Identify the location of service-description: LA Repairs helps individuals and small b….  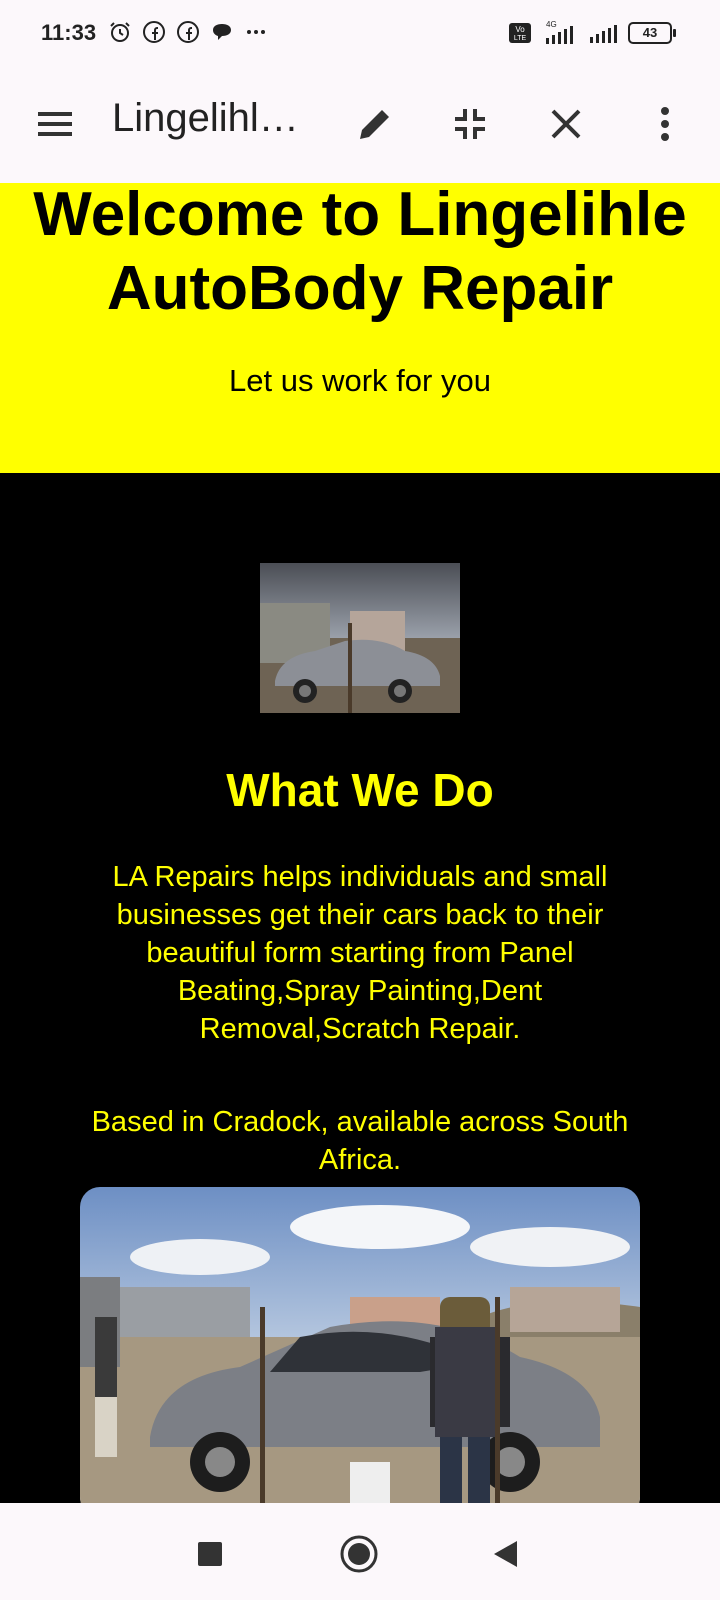
(360, 953).